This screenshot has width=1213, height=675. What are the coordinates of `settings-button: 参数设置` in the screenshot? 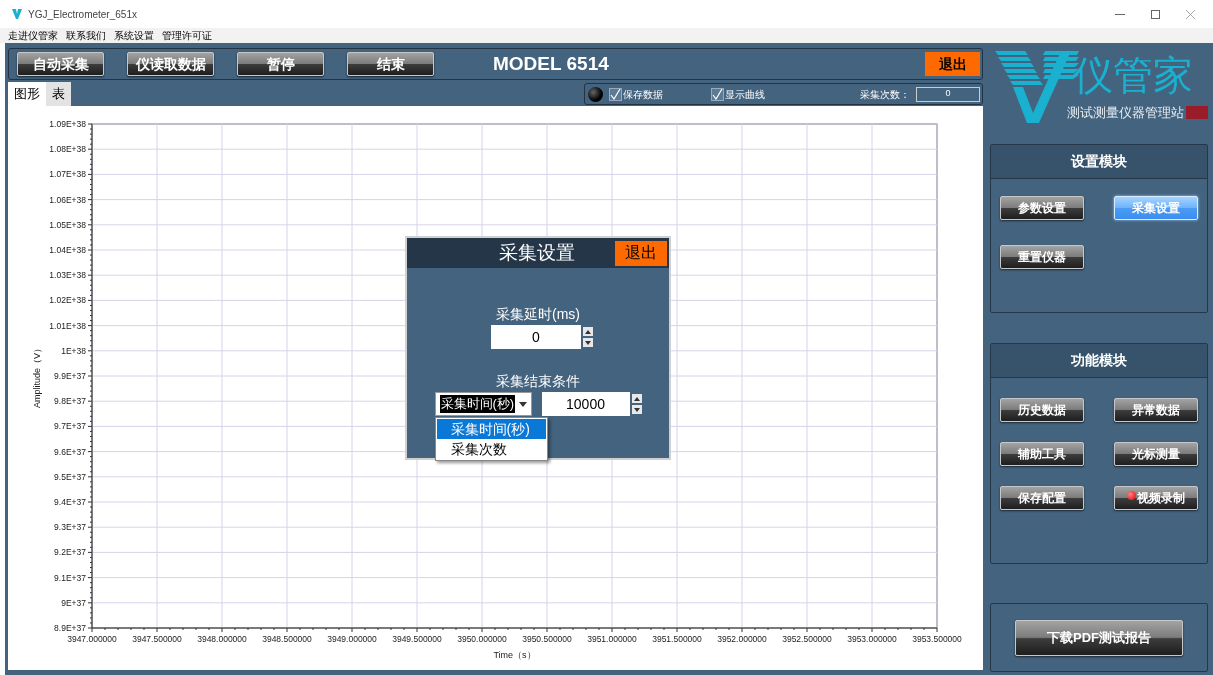 It's located at (1042, 208).